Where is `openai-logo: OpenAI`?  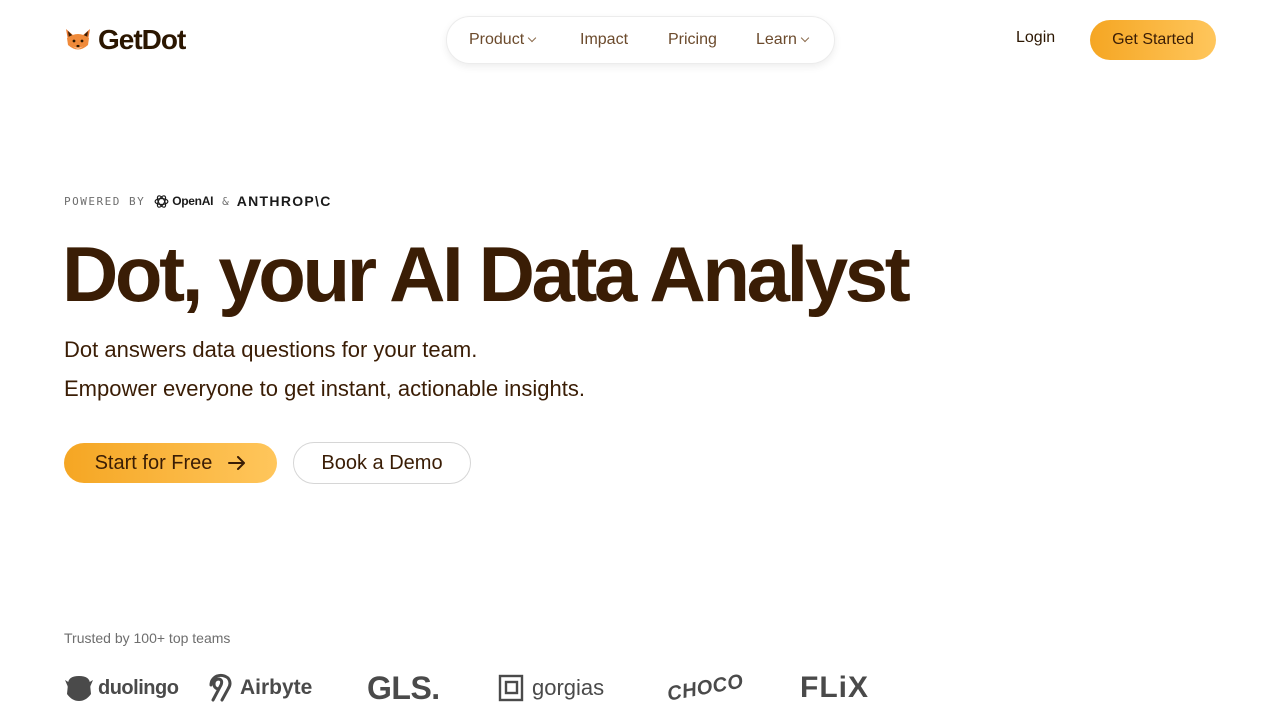
openai-logo: OpenAI is located at coordinates (183, 201).